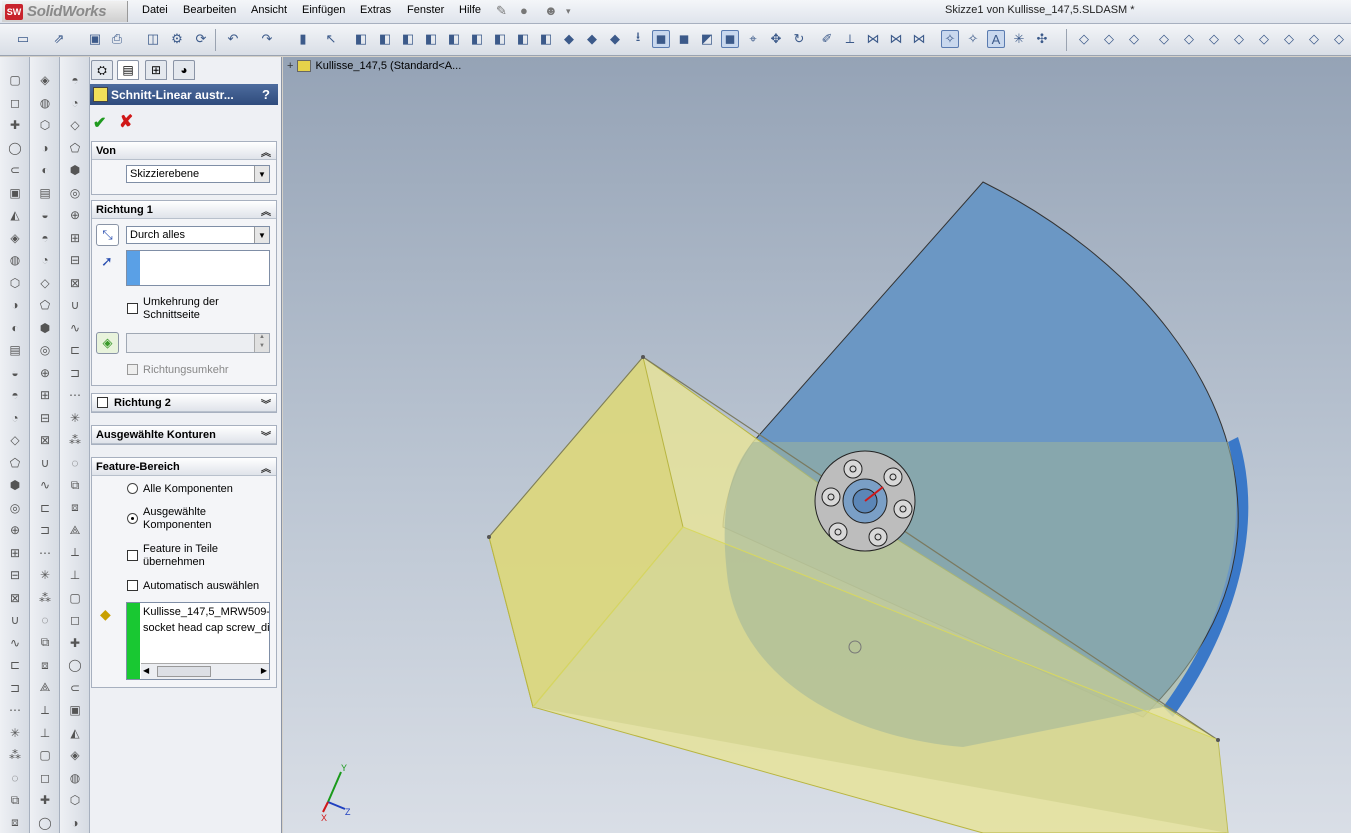  What do you see at coordinates (45, 530) in the screenshot?
I see `command-tool-icon: ⊐` at bounding box center [45, 530].